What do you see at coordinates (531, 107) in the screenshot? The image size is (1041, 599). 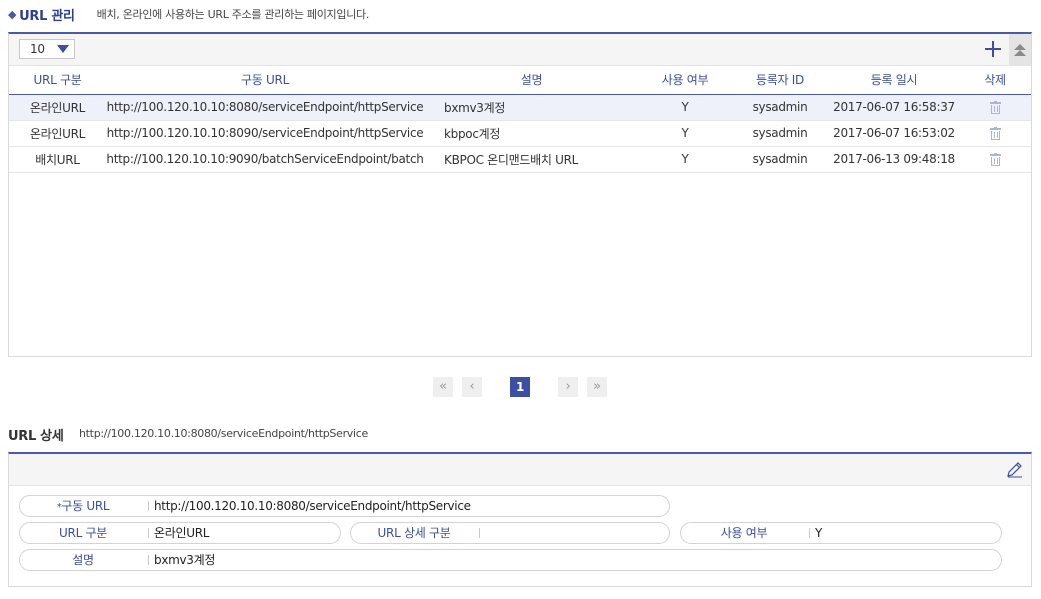 I see `cell-desc: bxmv3계정` at bounding box center [531, 107].